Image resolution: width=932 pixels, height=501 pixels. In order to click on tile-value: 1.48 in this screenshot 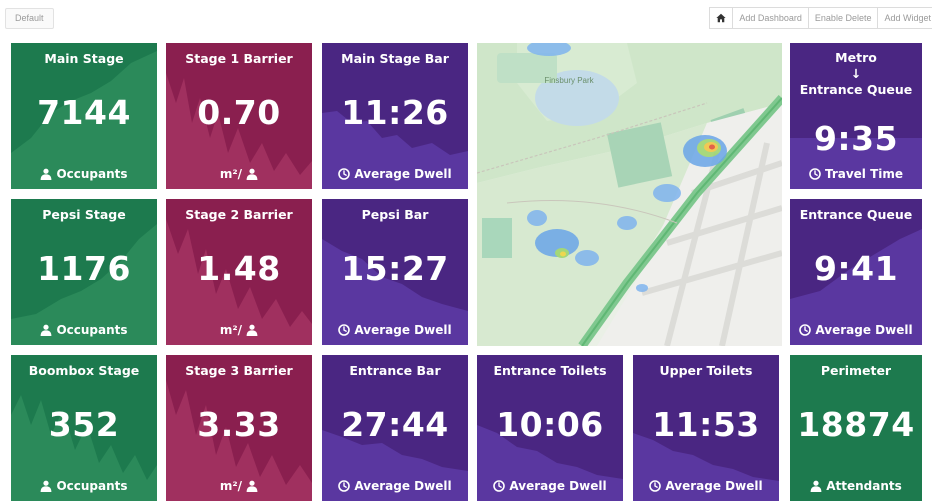, I will do `click(239, 268)`.